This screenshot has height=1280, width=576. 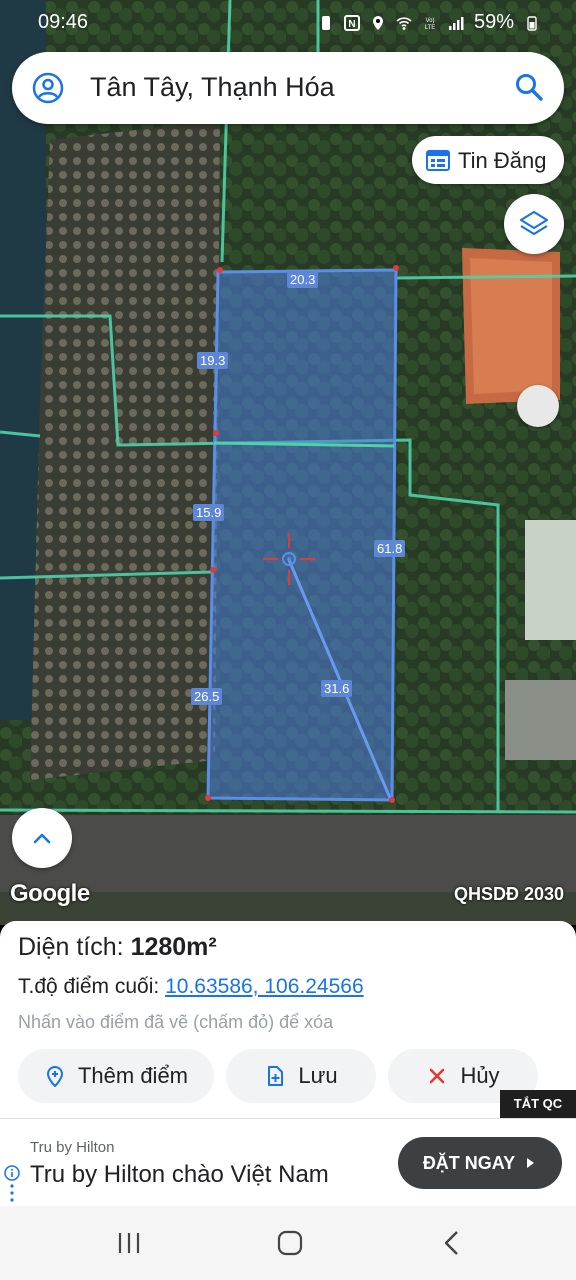 I want to click on status-time: 09:46, so click(x=63, y=22).